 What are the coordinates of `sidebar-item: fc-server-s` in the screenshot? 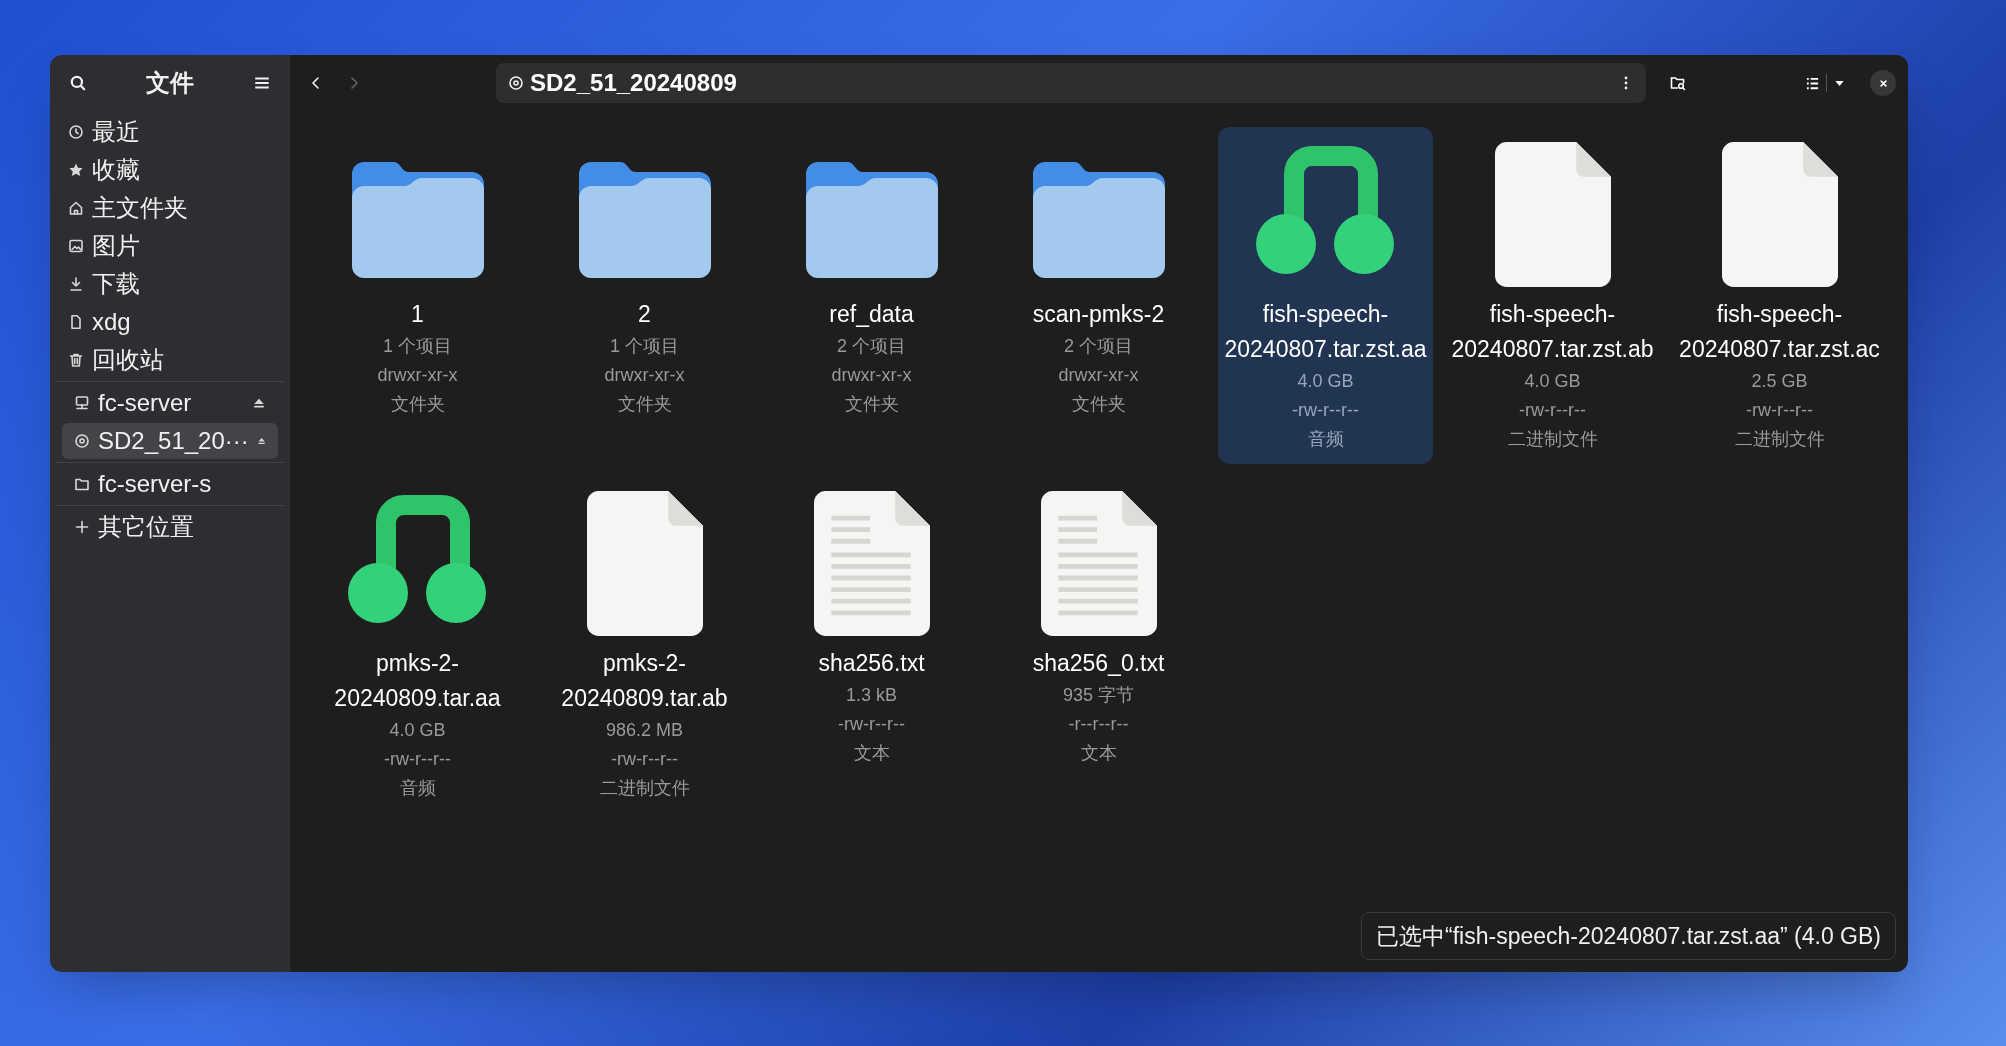 It's located at (170, 484).